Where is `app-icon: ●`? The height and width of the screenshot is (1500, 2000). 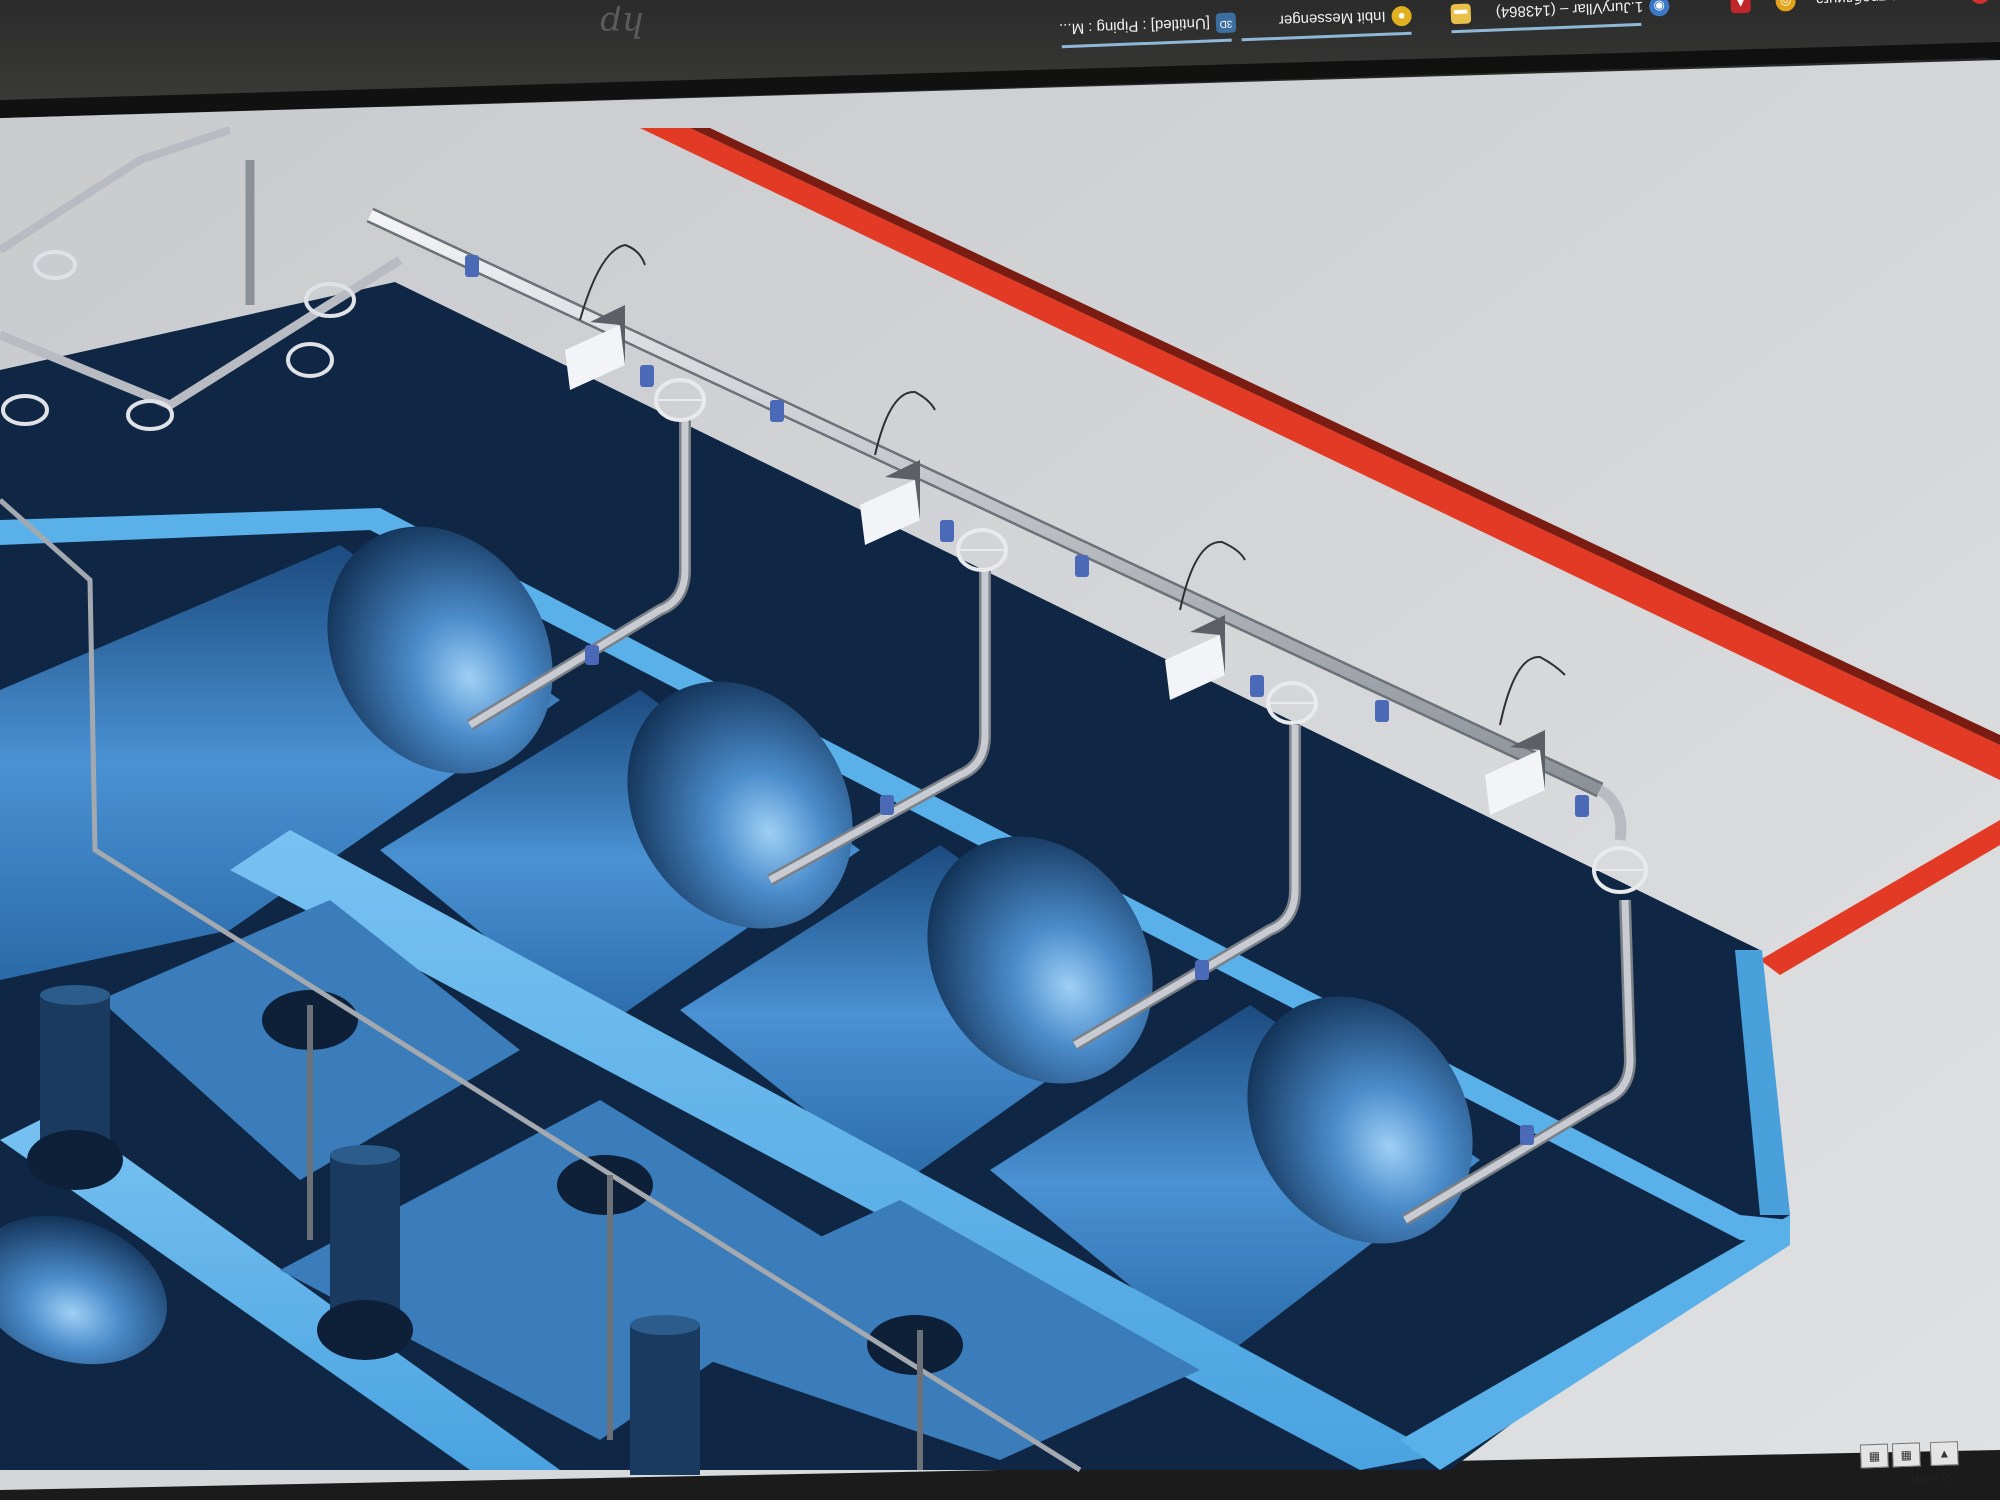 app-icon: ● is located at coordinates (1980, 2).